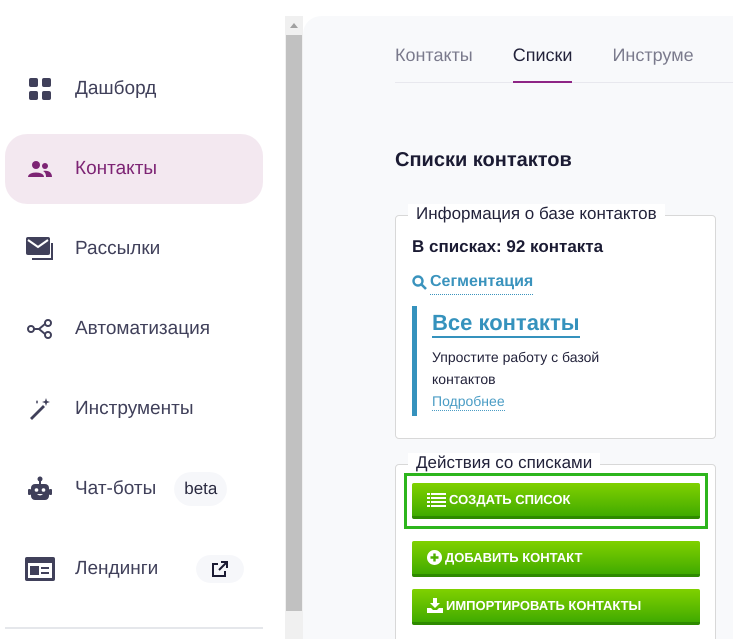 This screenshot has width=733, height=639. What do you see at coordinates (516, 368) in the screenshot?
I see `callout-text: Упростите работу с базой контактов` at bounding box center [516, 368].